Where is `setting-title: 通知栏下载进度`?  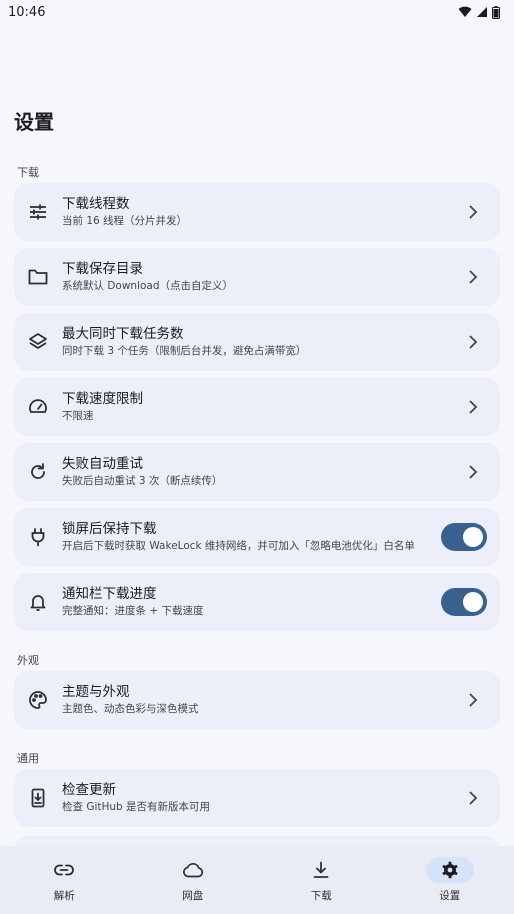 setting-title: 通知栏下载进度 is located at coordinates (109, 594).